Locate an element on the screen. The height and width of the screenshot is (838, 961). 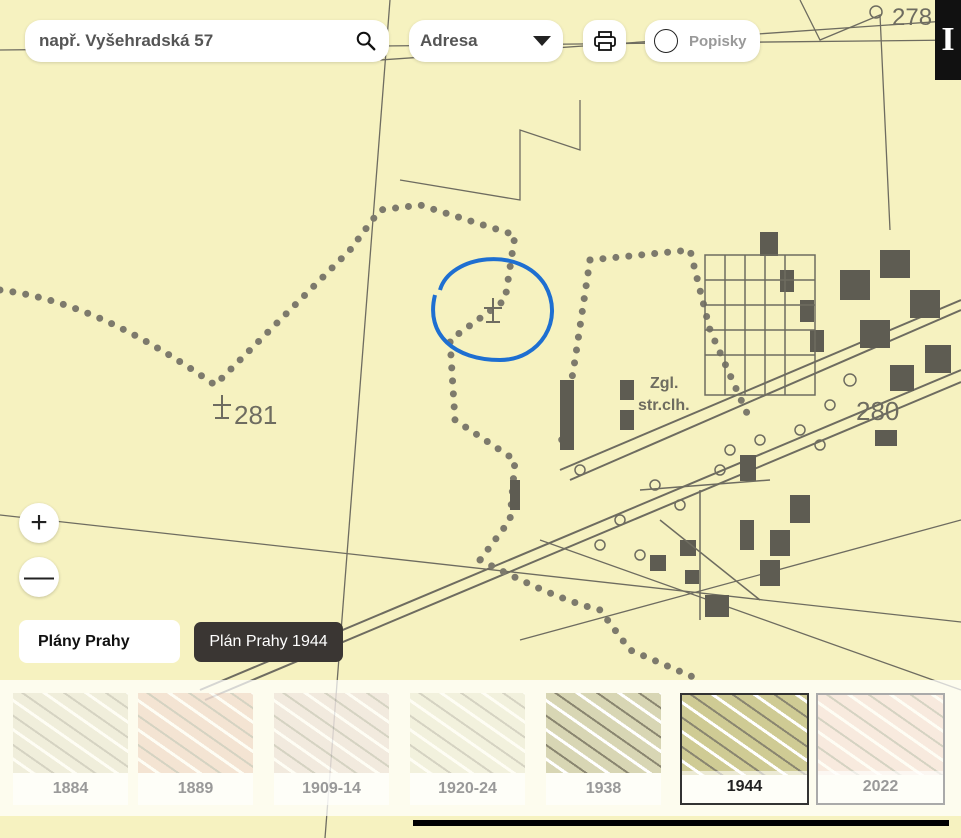
elevation-label-281: 281 is located at coordinates (255, 415).